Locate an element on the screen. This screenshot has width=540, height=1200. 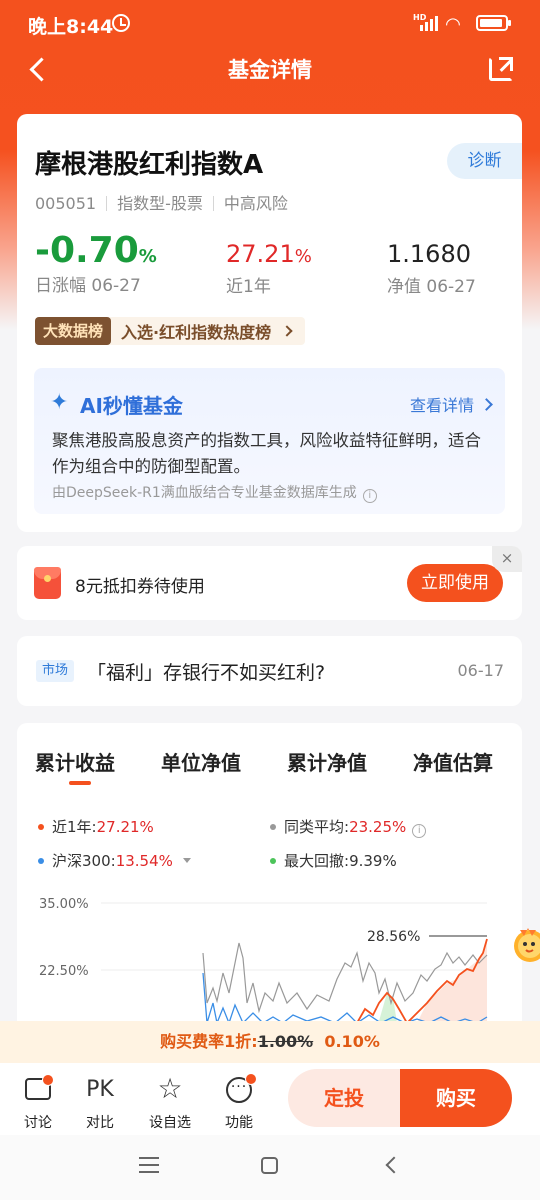
legend-year-label: 近1年: is located at coordinates (74, 827).